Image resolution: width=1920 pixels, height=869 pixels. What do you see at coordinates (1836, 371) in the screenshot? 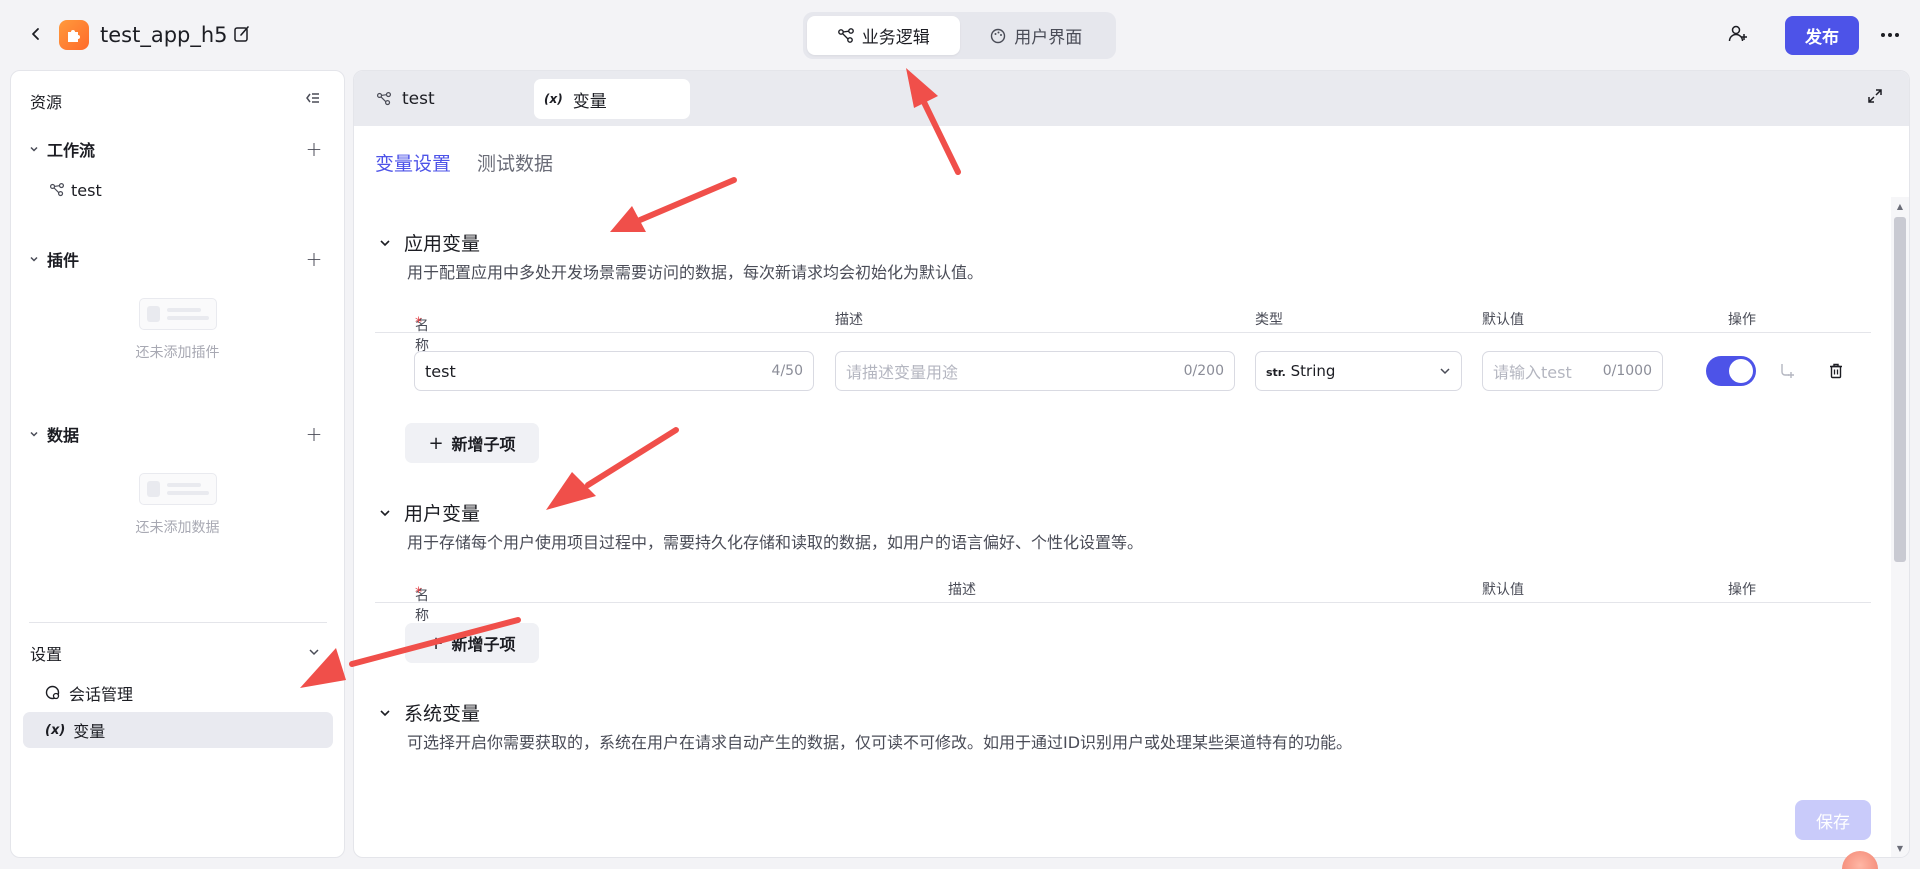
I see `delete-icon` at bounding box center [1836, 371].